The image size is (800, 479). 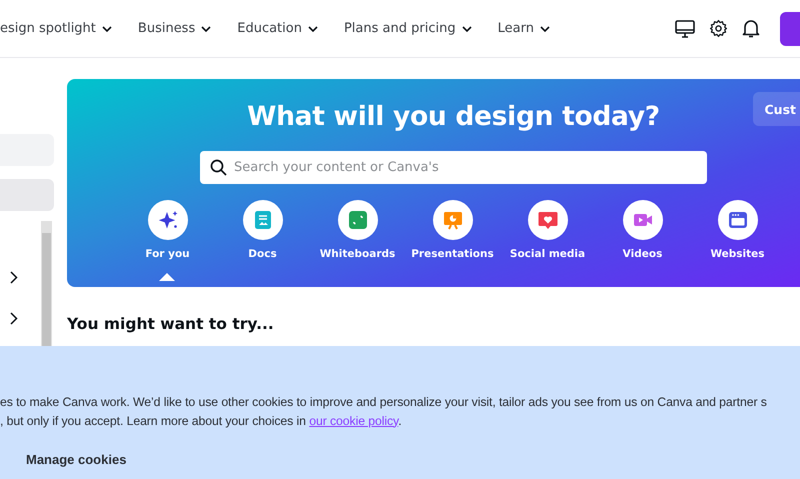 What do you see at coordinates (277, 28) in the screenshot?
I see `nav-menu-item: Education` at bounding box center [277, 28].